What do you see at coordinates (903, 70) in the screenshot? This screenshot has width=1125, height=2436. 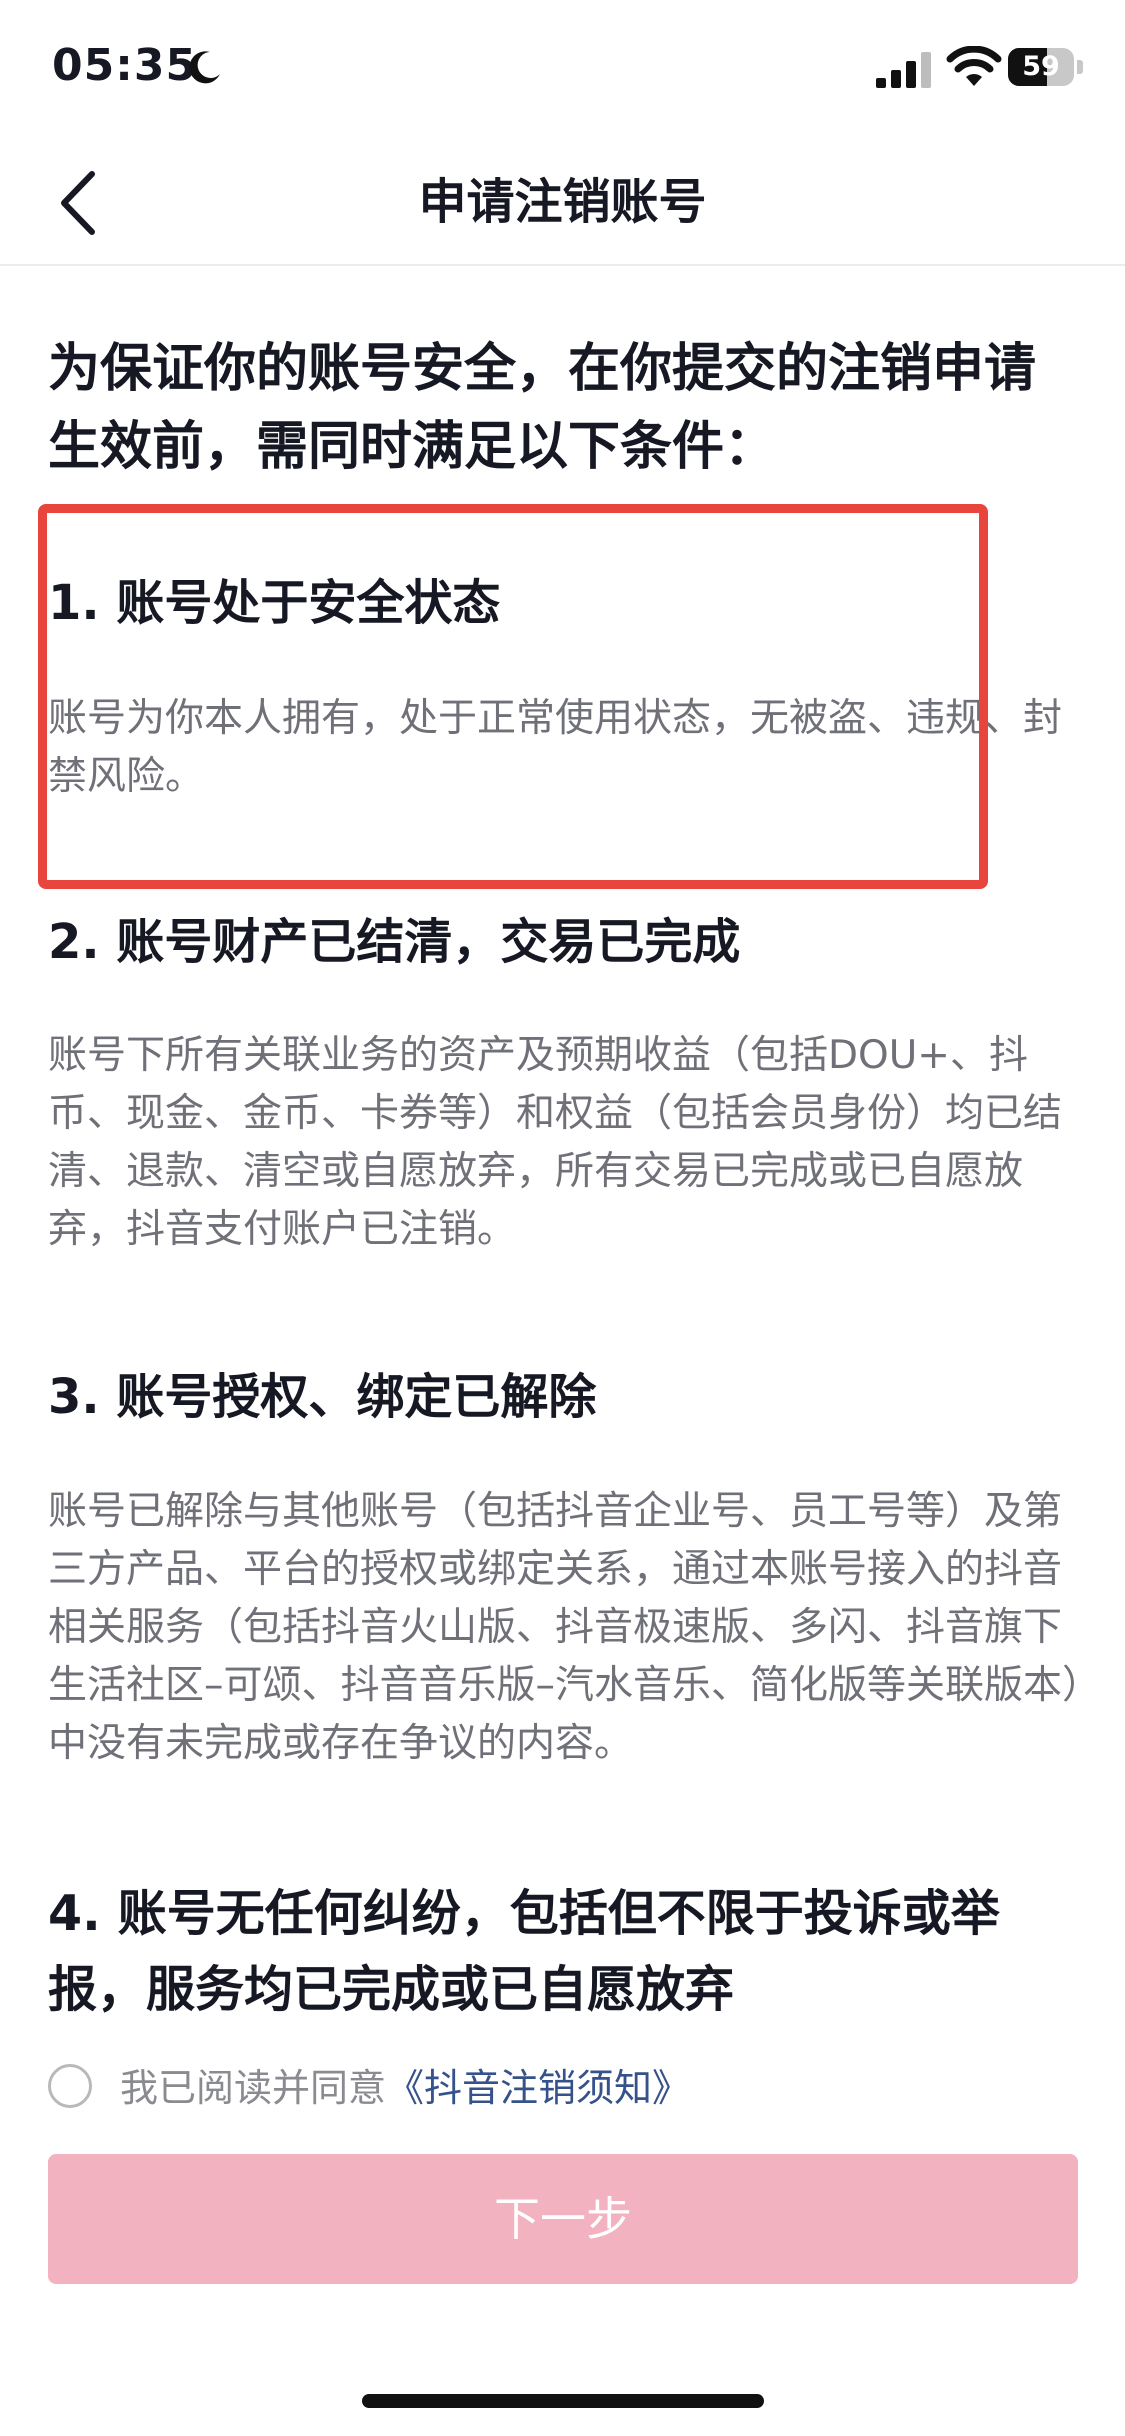 I see `cellular-signal-icon` at bounding box center [903, 70].